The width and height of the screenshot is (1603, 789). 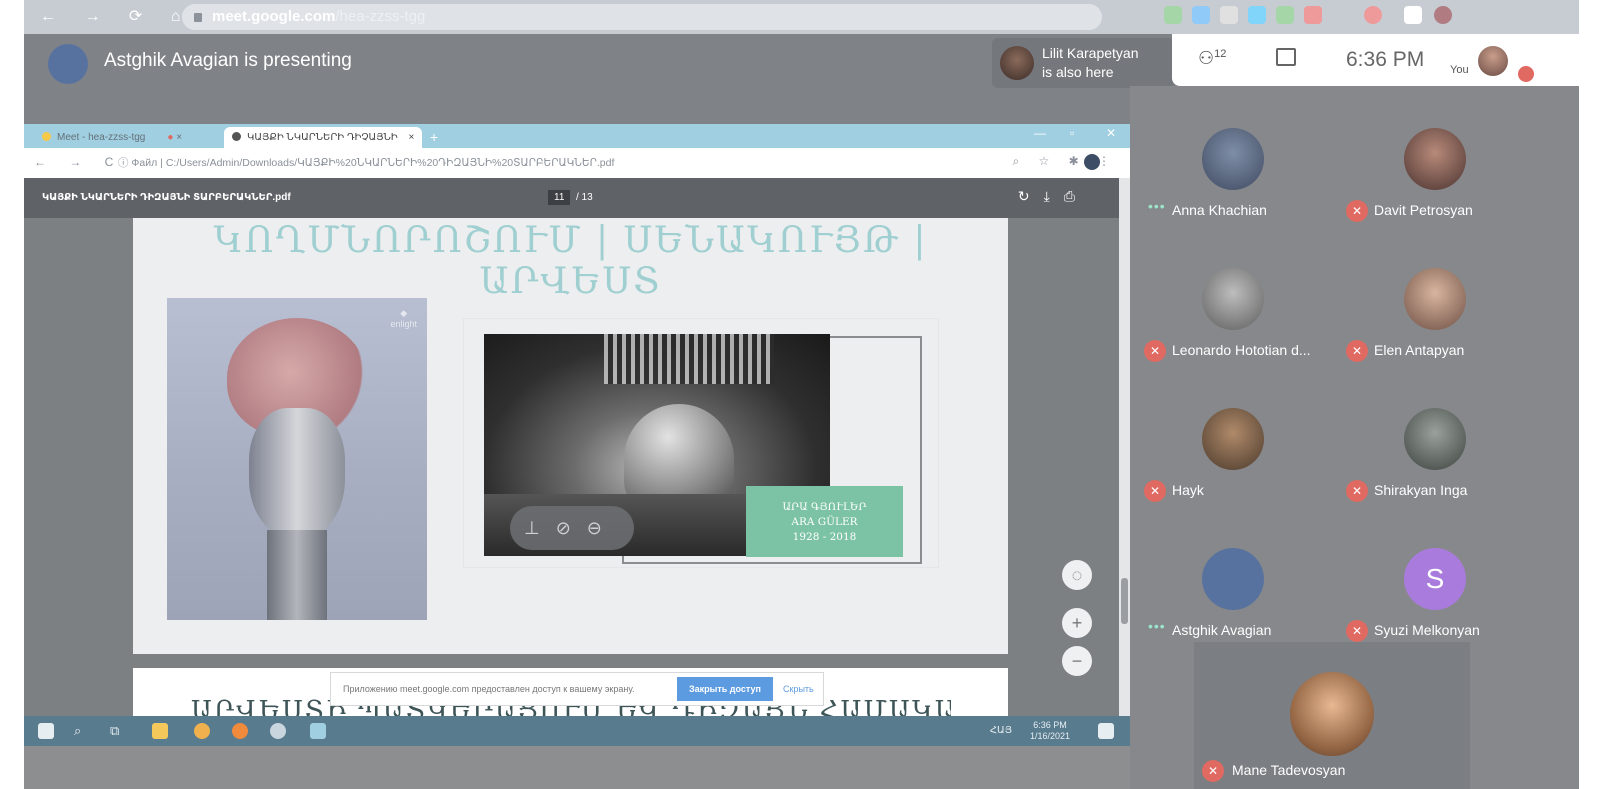 What do you see at coordinates (1440, 193) in the screenshot?
I see `participant-tile: ✕ Davit Petrosyan` at bounding box center [1440, 193].